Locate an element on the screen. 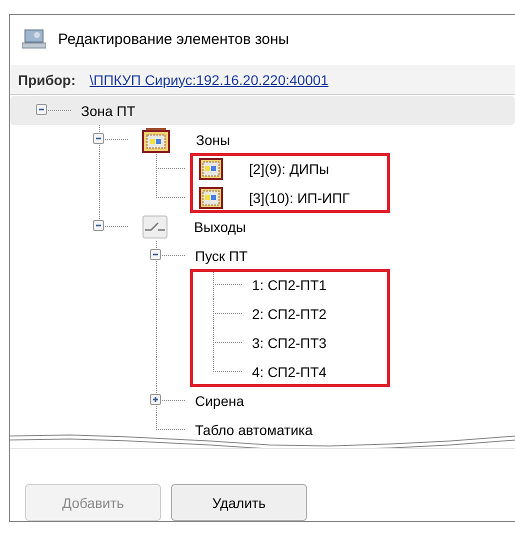 Image resolution: width=515 pixels, height=534 pixels. tree-item: [2](9): ДИПы is located at coordinates (289, 168).